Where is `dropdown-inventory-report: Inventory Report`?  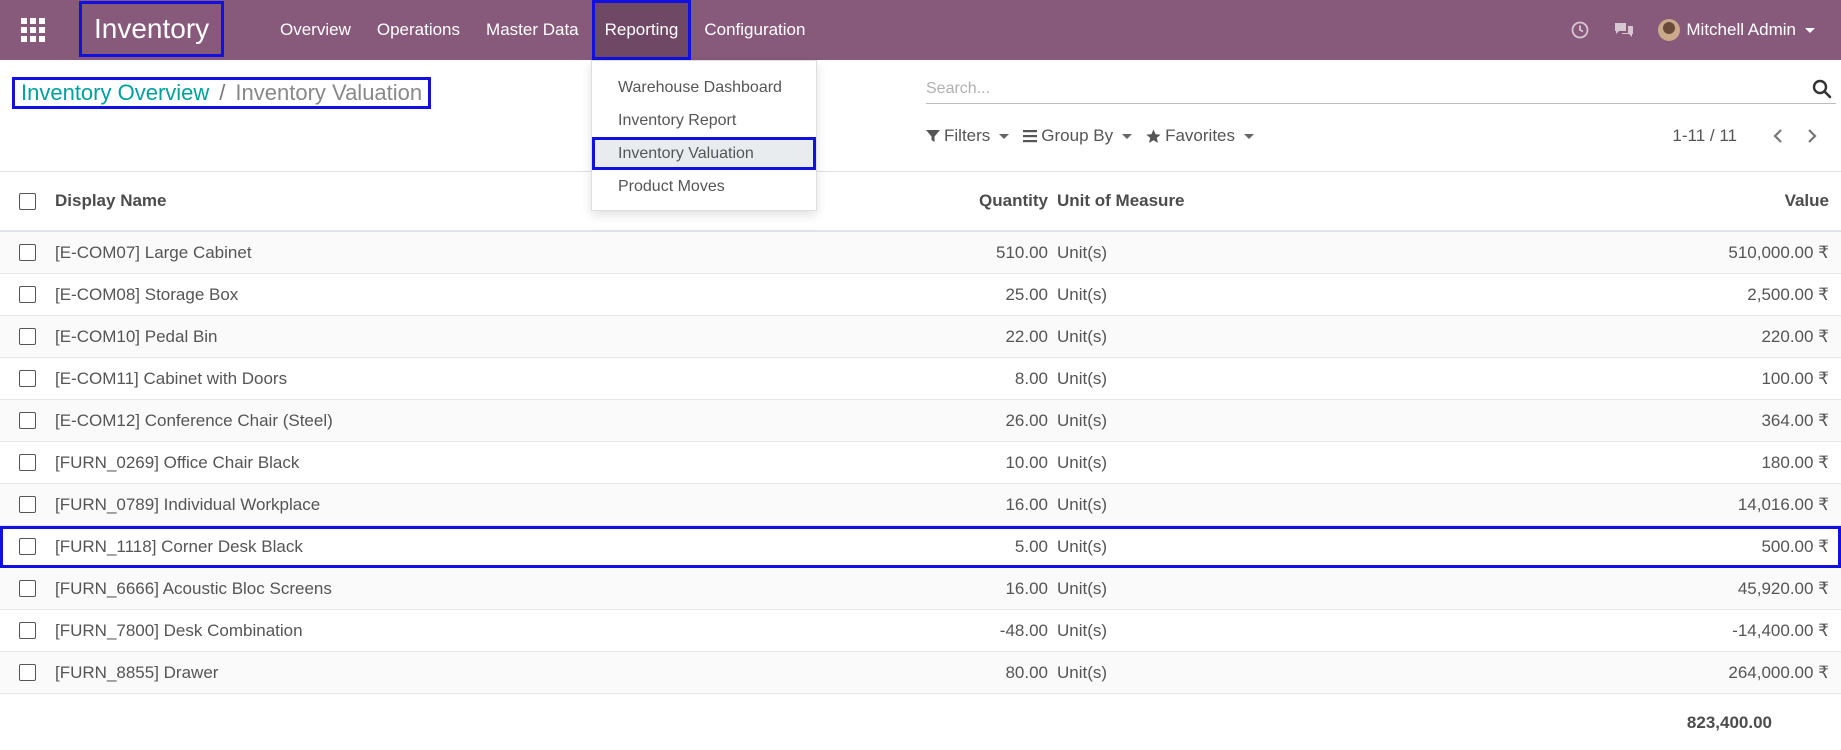
dropdown-inventory-report: Inventory Report is located at coordinates (704, 120).